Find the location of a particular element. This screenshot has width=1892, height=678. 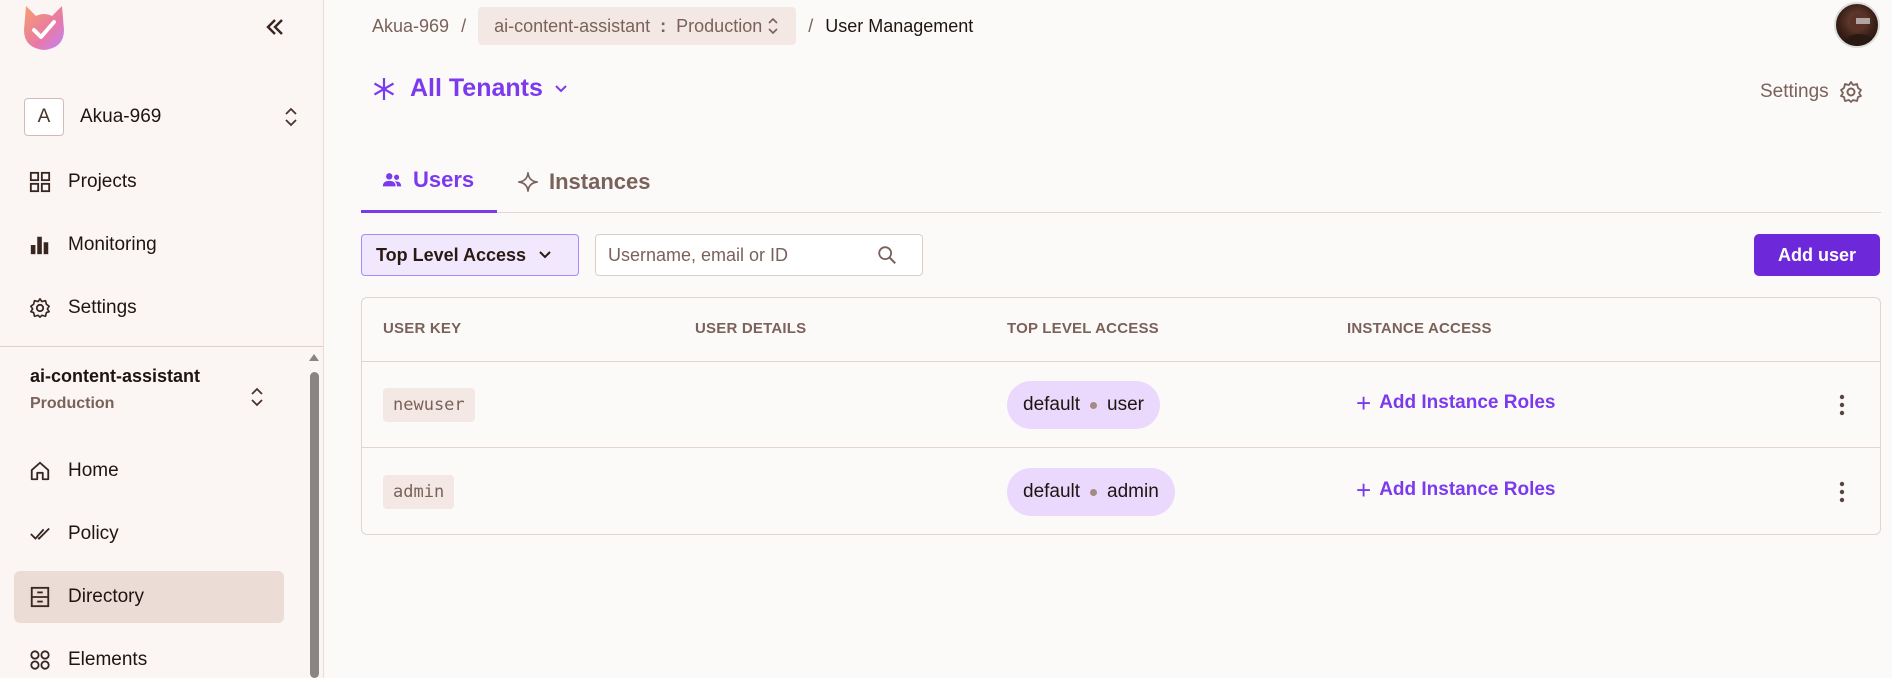

sidebar-item-policy: Policy is located at coordinates (149, 534).